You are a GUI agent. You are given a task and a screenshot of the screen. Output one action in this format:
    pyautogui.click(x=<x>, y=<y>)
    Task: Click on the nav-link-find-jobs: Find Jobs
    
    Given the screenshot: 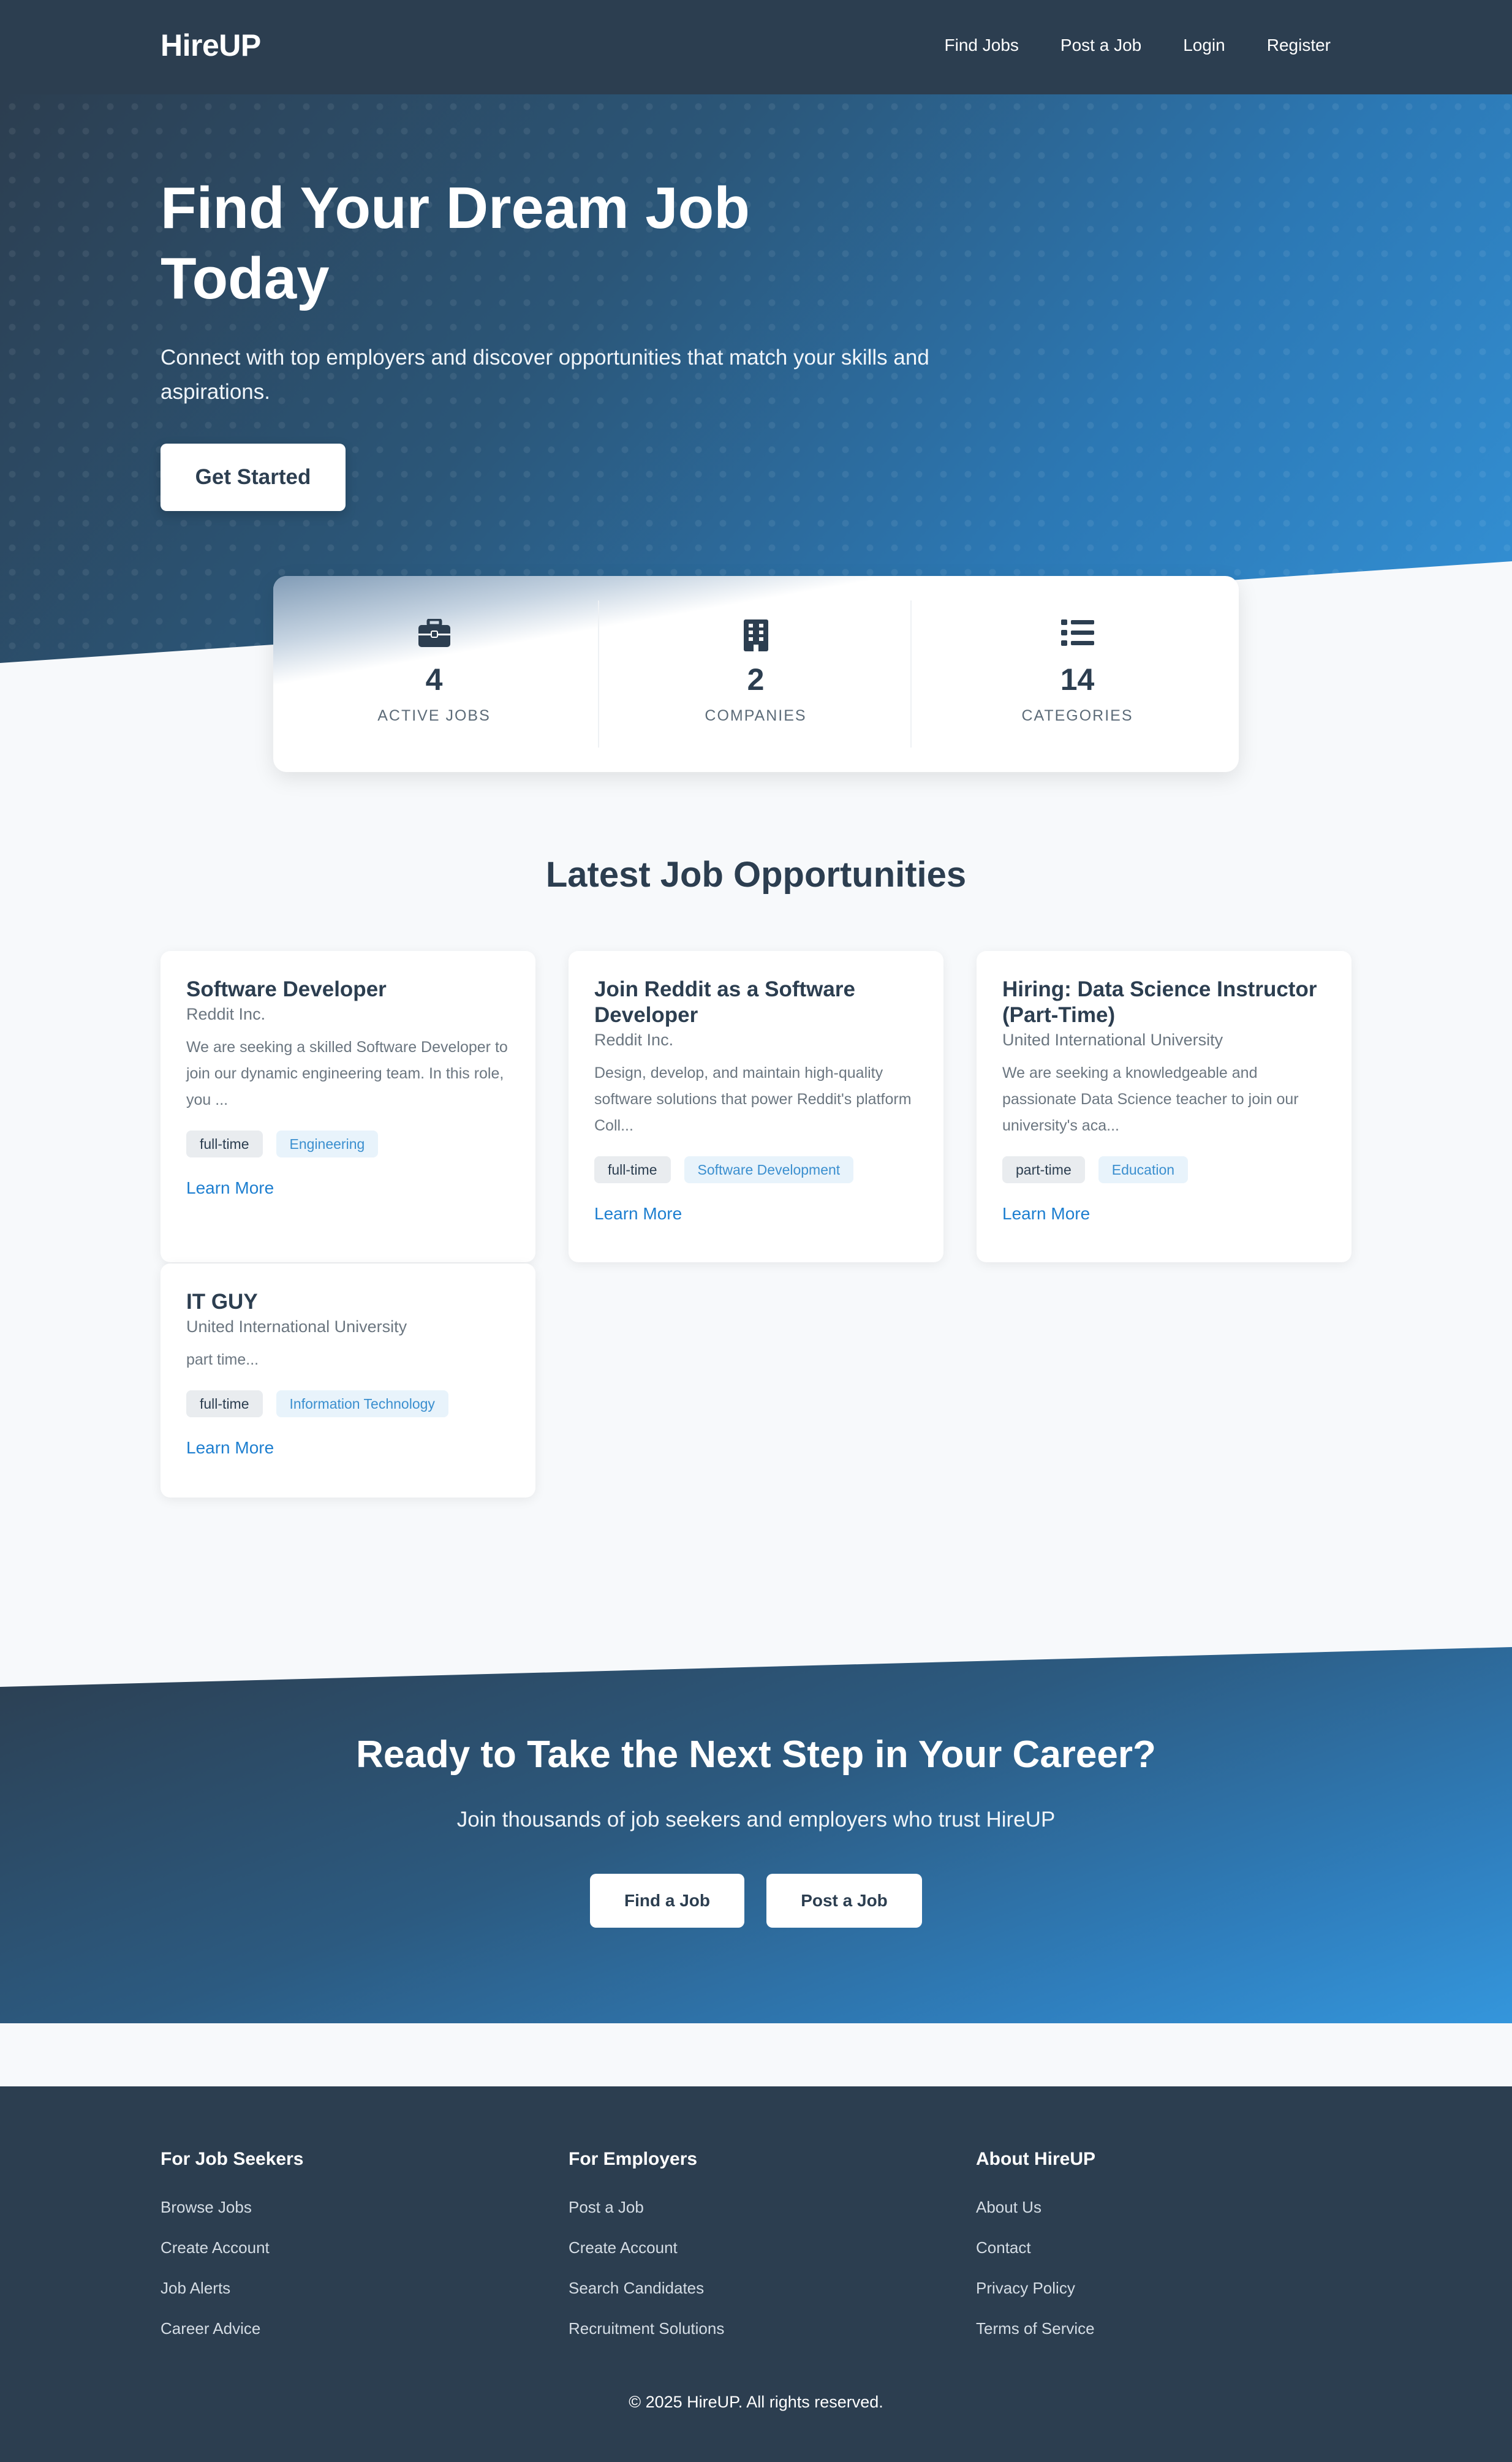 What is the action you would take?
    pyautogui.click(x=982, y=45)
    